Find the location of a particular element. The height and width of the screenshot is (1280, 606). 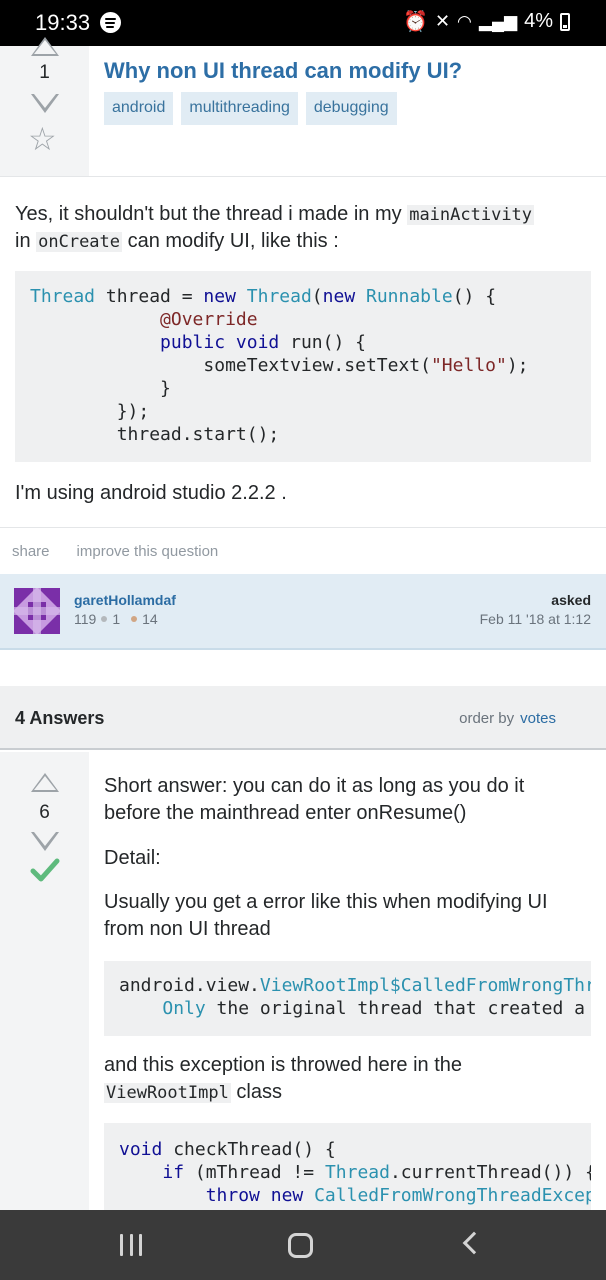

mute-icon: ✕ is located at coordinates (442, 21).